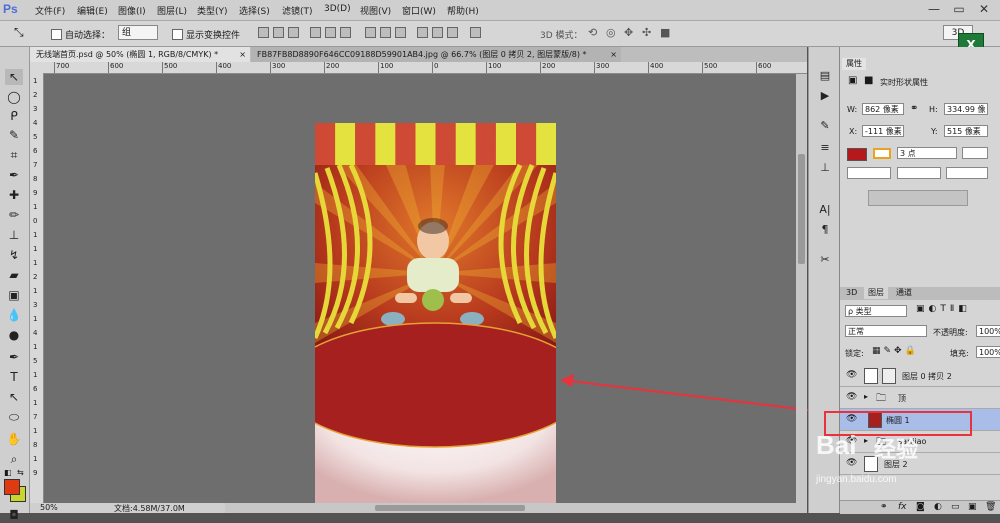 The width and height of the screenshot is (1000, 523). Describe the element at coordinates (263, 32) in the screenshot. I see `align-top-icon` at that location.